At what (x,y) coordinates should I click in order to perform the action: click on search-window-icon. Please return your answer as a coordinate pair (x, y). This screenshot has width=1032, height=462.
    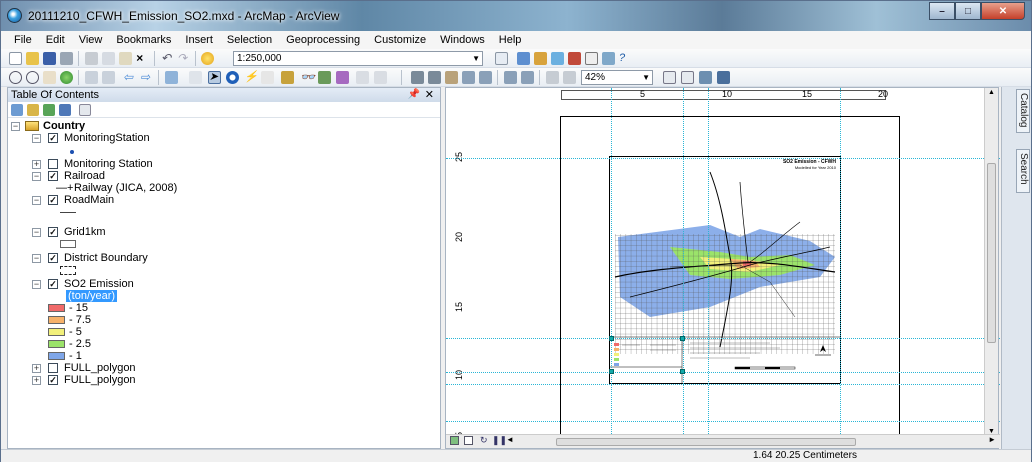
    Looking at the image, I should click on (557, 58).